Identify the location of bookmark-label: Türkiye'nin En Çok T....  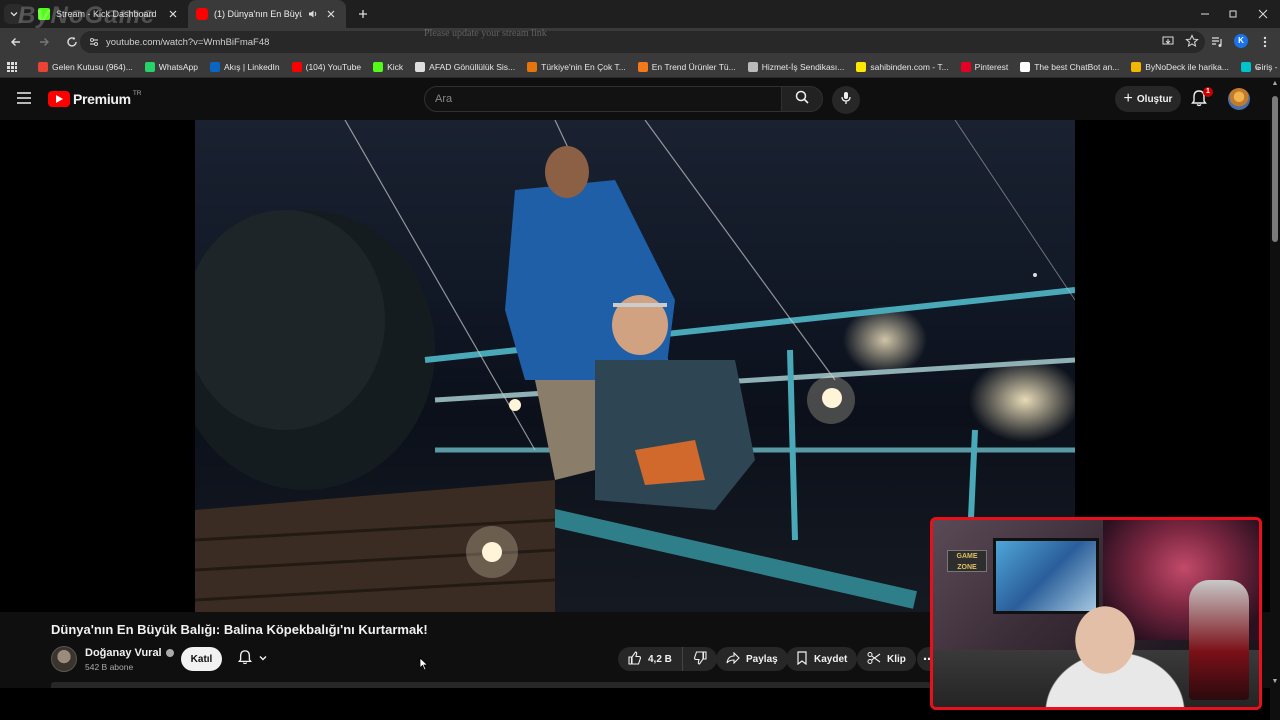
(583, 66).